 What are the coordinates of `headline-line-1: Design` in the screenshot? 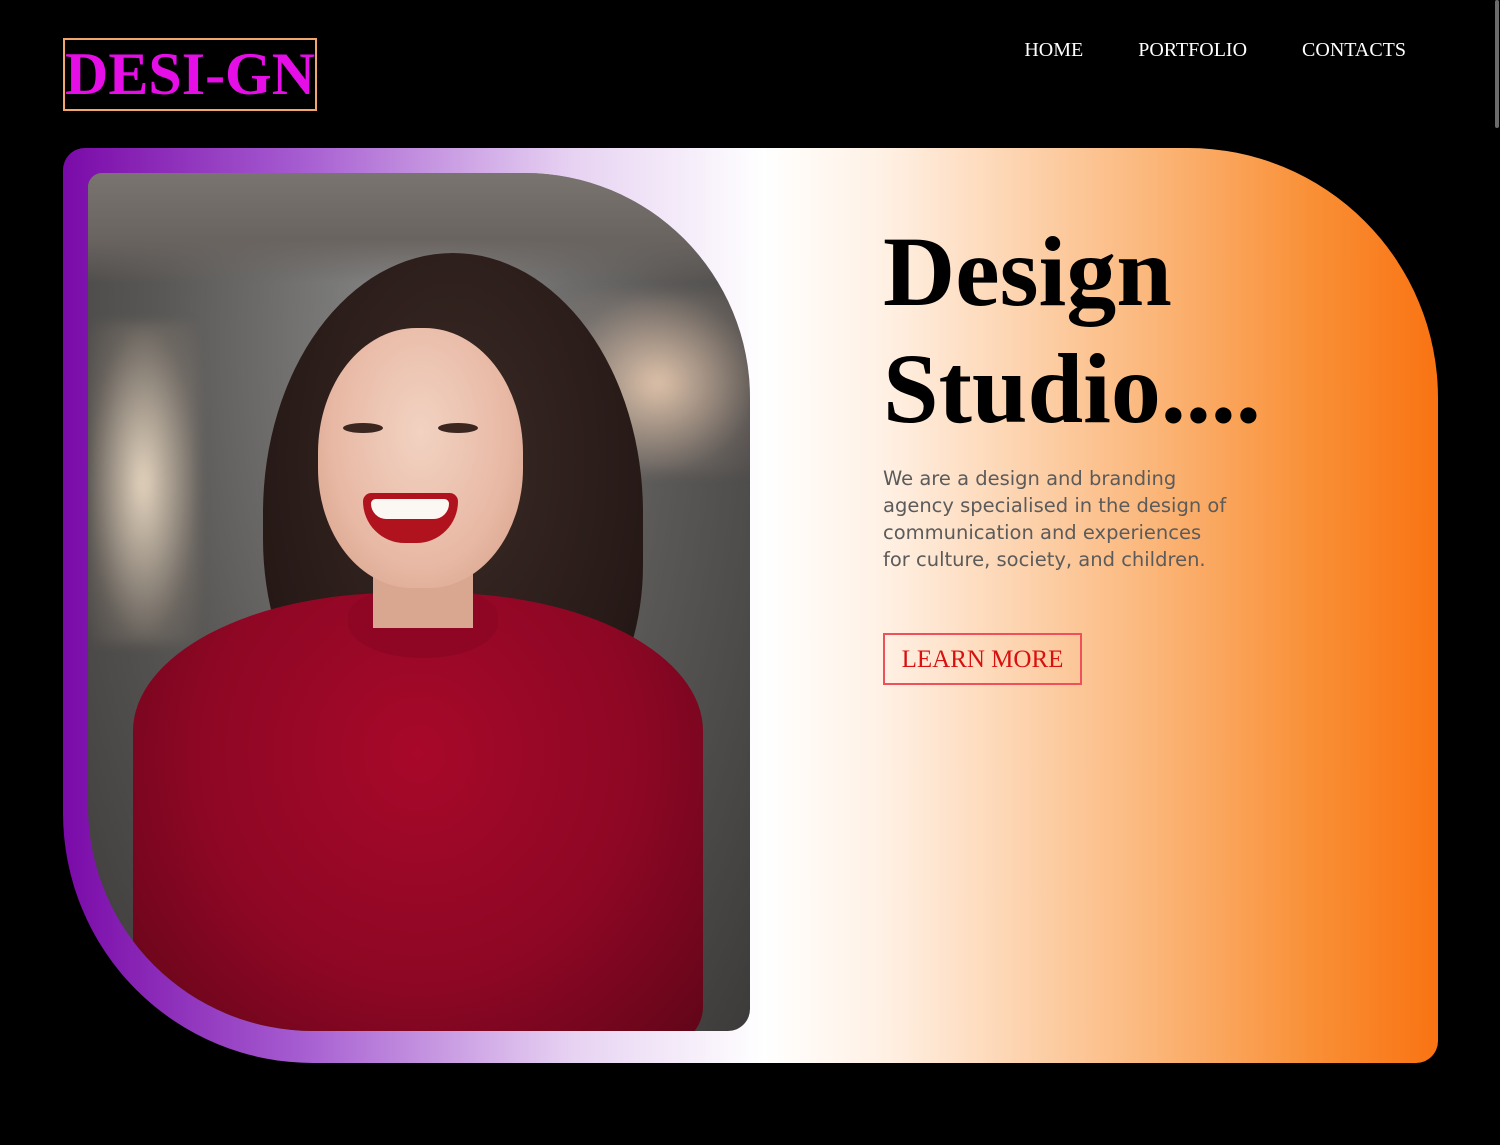 It's located at (1027, 271).